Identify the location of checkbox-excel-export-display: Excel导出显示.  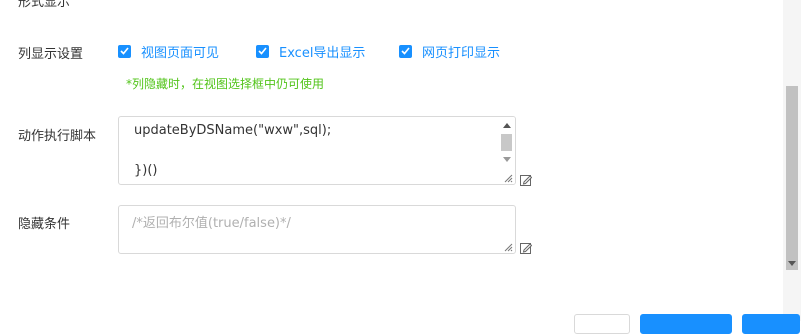
(311, 52).